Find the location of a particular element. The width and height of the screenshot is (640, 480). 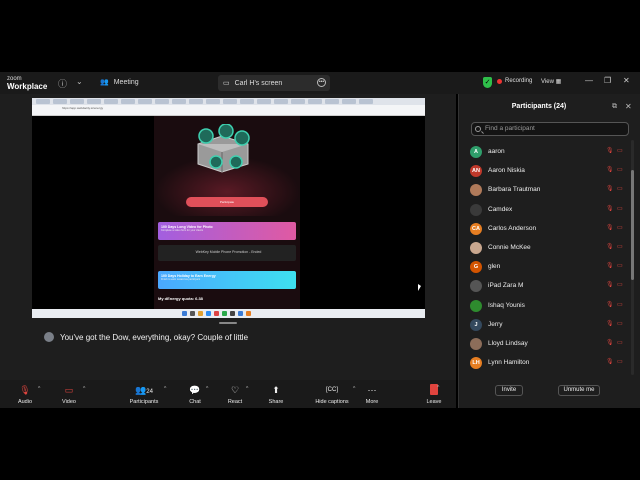

resize-handle is located at coordinates (228, 323).